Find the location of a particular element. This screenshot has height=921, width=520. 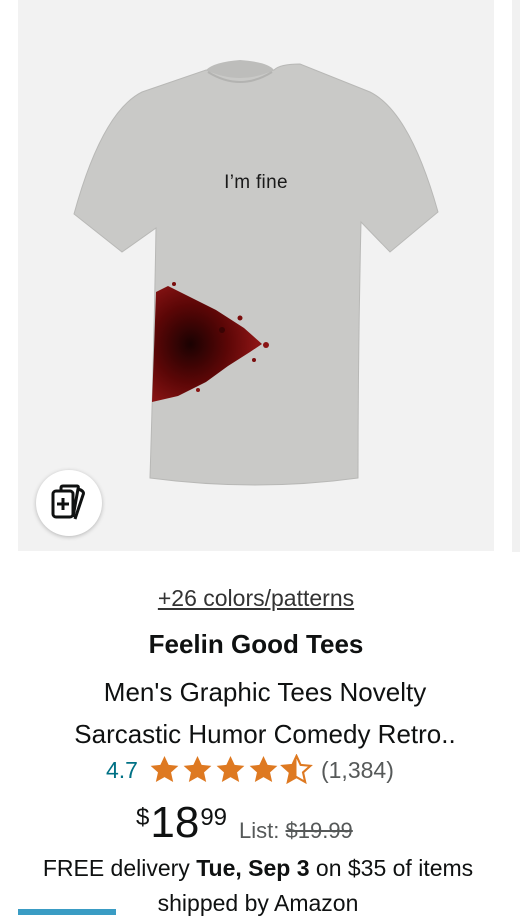

scroll-indicator is located at coordinates (67, 912).